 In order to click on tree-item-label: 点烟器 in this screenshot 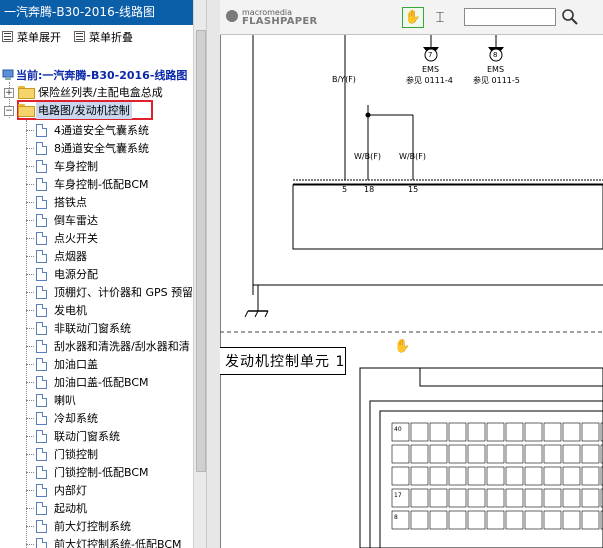, I will do `click(70, 256)`.